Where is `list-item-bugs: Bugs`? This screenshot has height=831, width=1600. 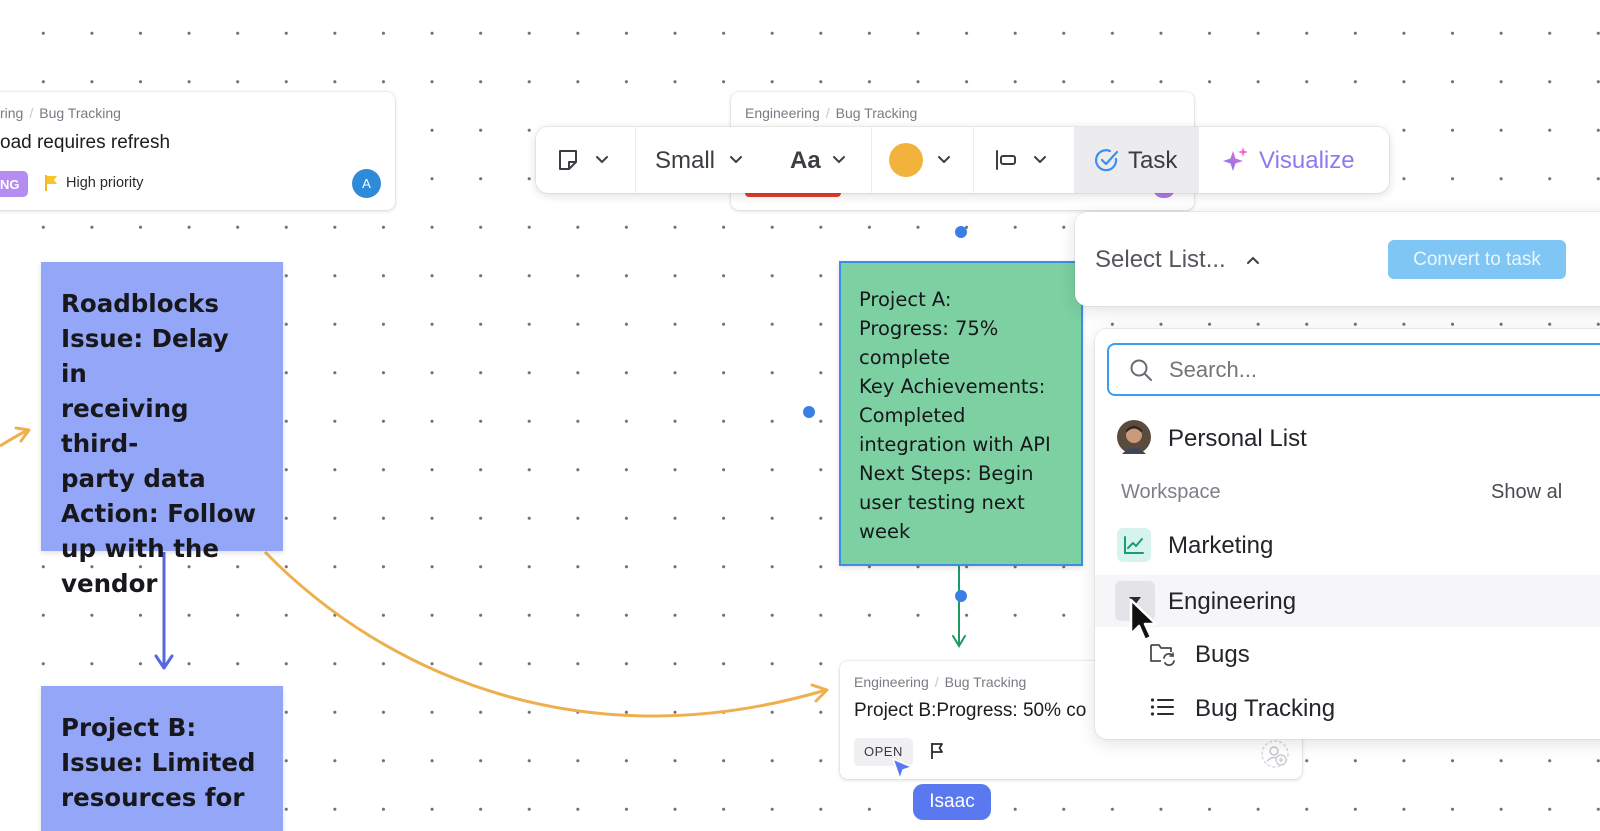 list-item-bugs: Bugs is located at coordinates (1347, 654).